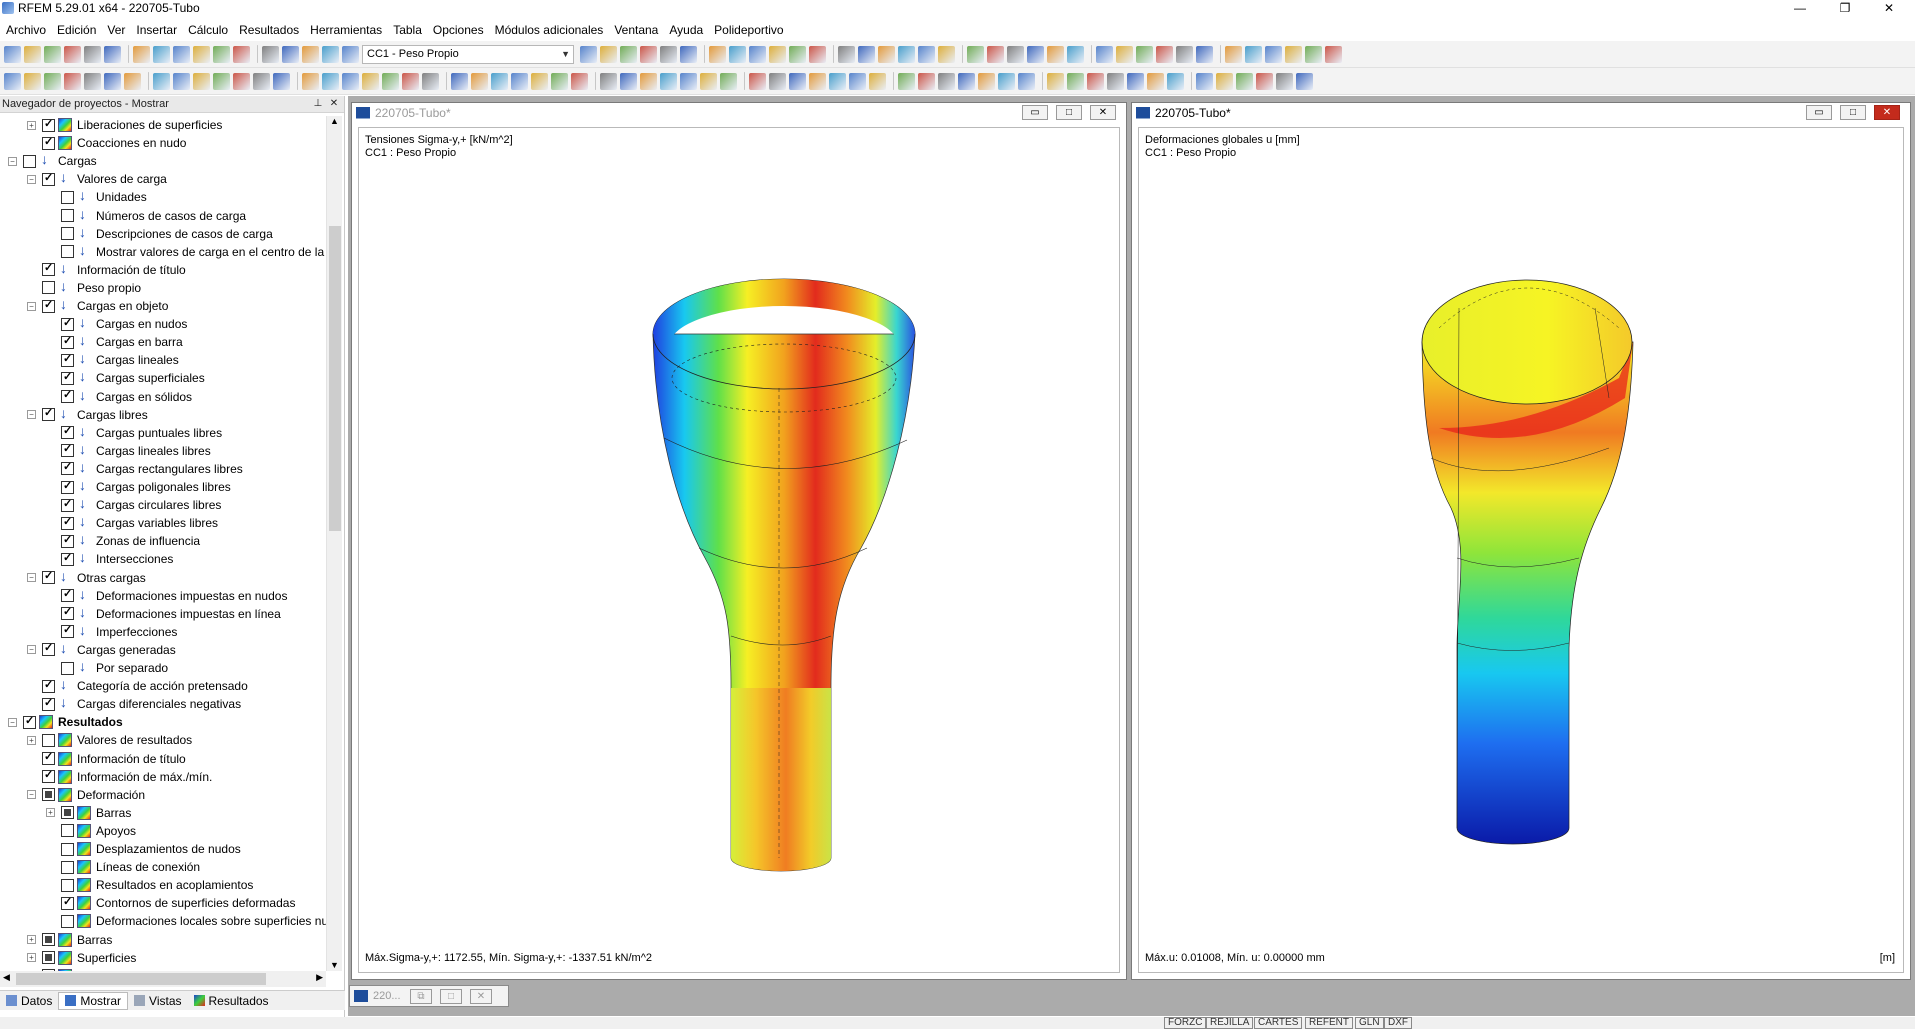 This screenshot has width=1915, height=1029. Describe the element at coordinates (107, 667) in the screenshot. I see `tree-item: Por separado` at that location.